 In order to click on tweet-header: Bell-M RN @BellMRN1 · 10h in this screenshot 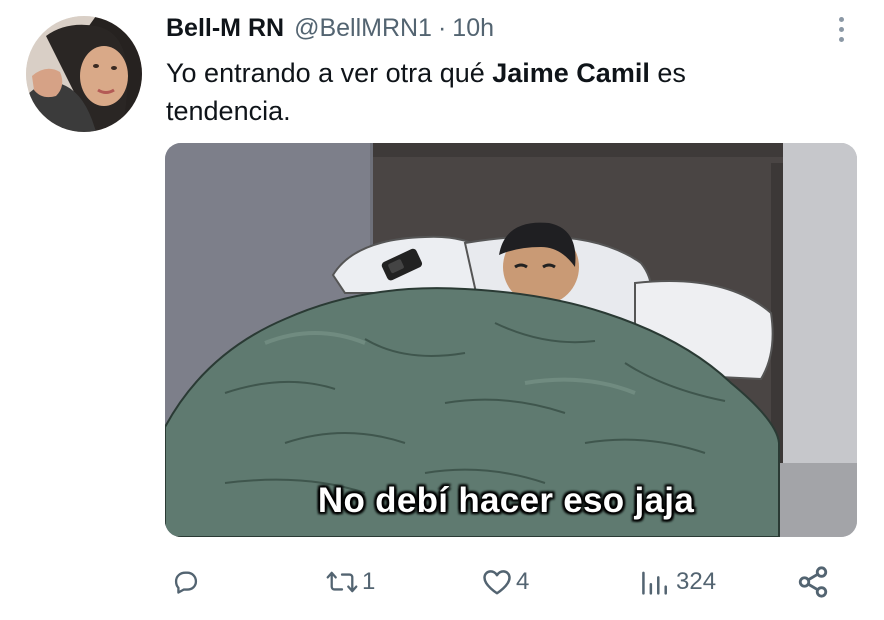, I will do `click(330, 32)`.